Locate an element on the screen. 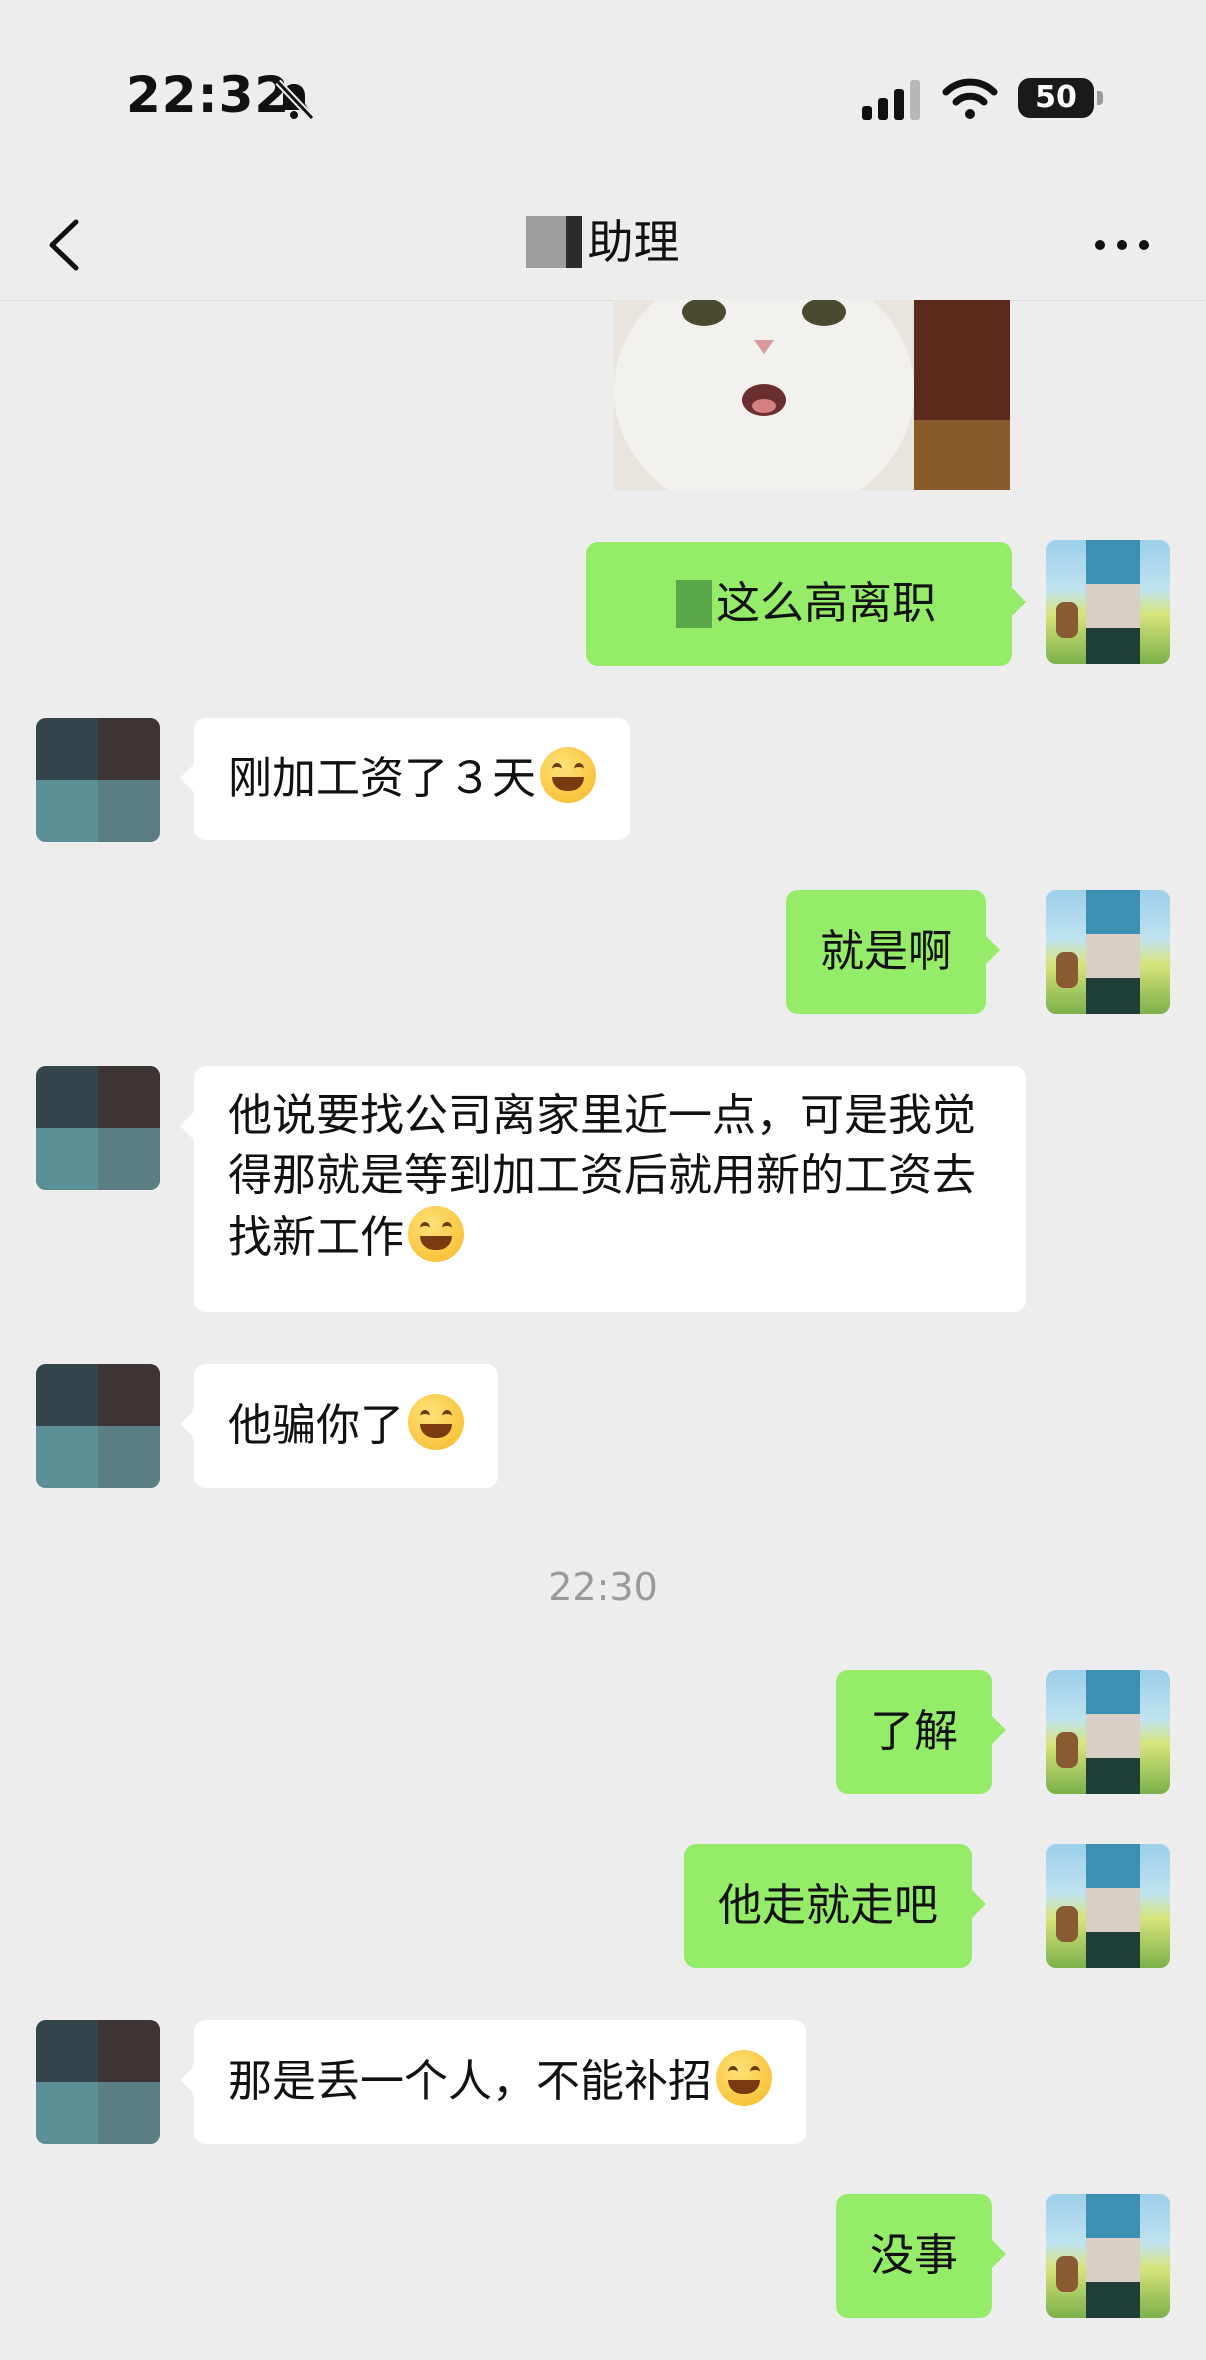 Image resolution: width=1206 pixels, height=2360 pixels. bell-slash-icon is located at coordinates (295, 100).